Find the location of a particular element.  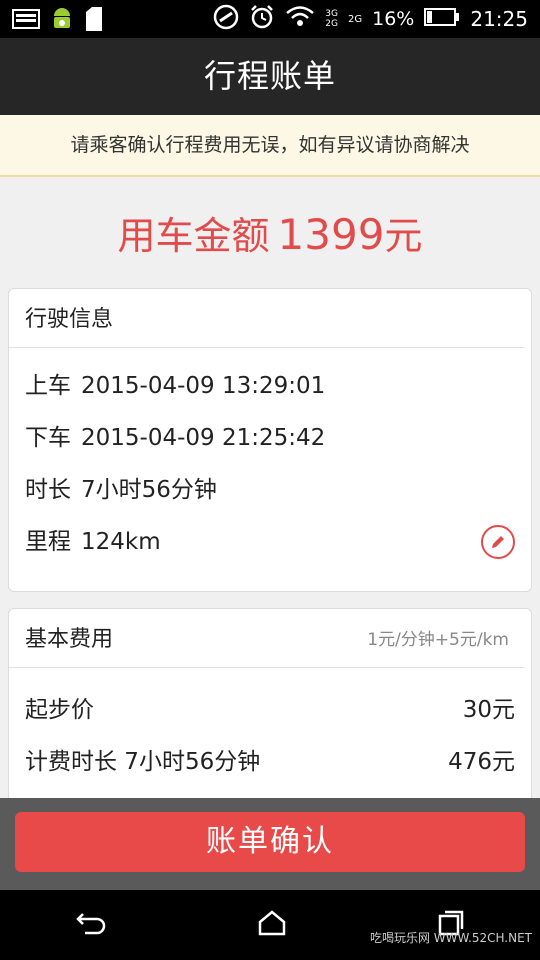

pencil-icon is located at coordinates (498, 542).